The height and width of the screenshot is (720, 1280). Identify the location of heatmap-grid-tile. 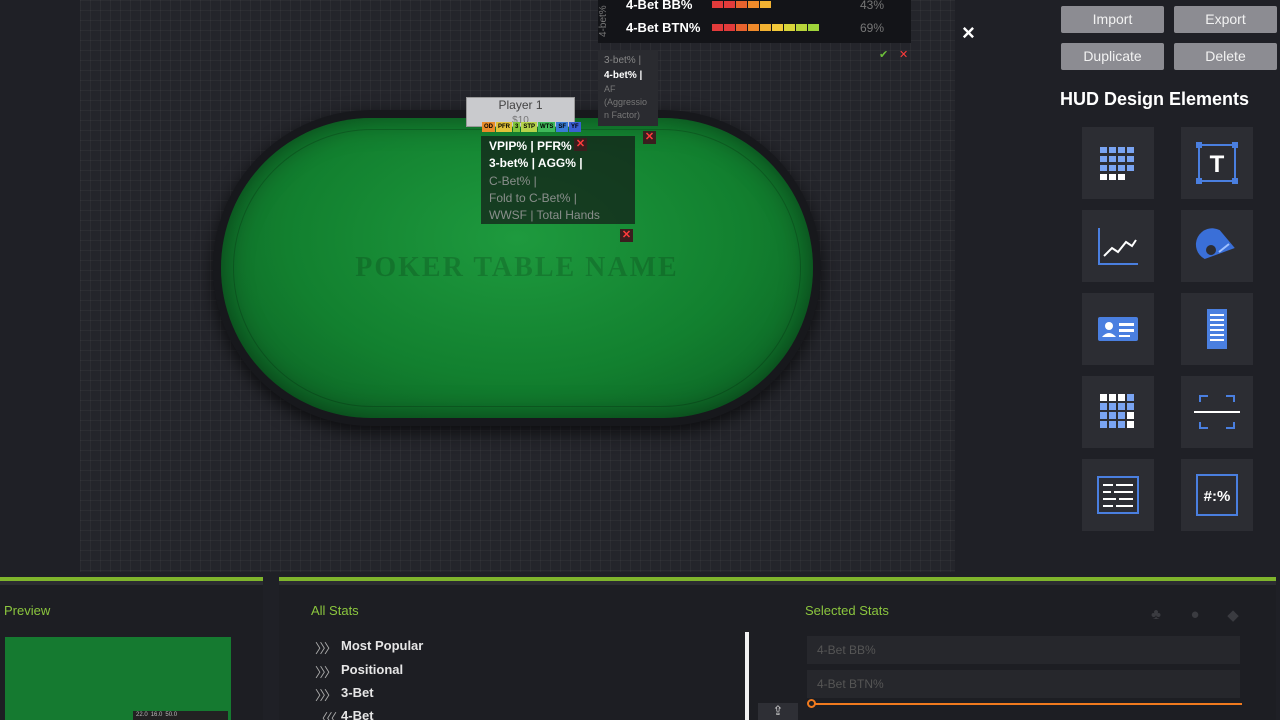
(1118, 412).